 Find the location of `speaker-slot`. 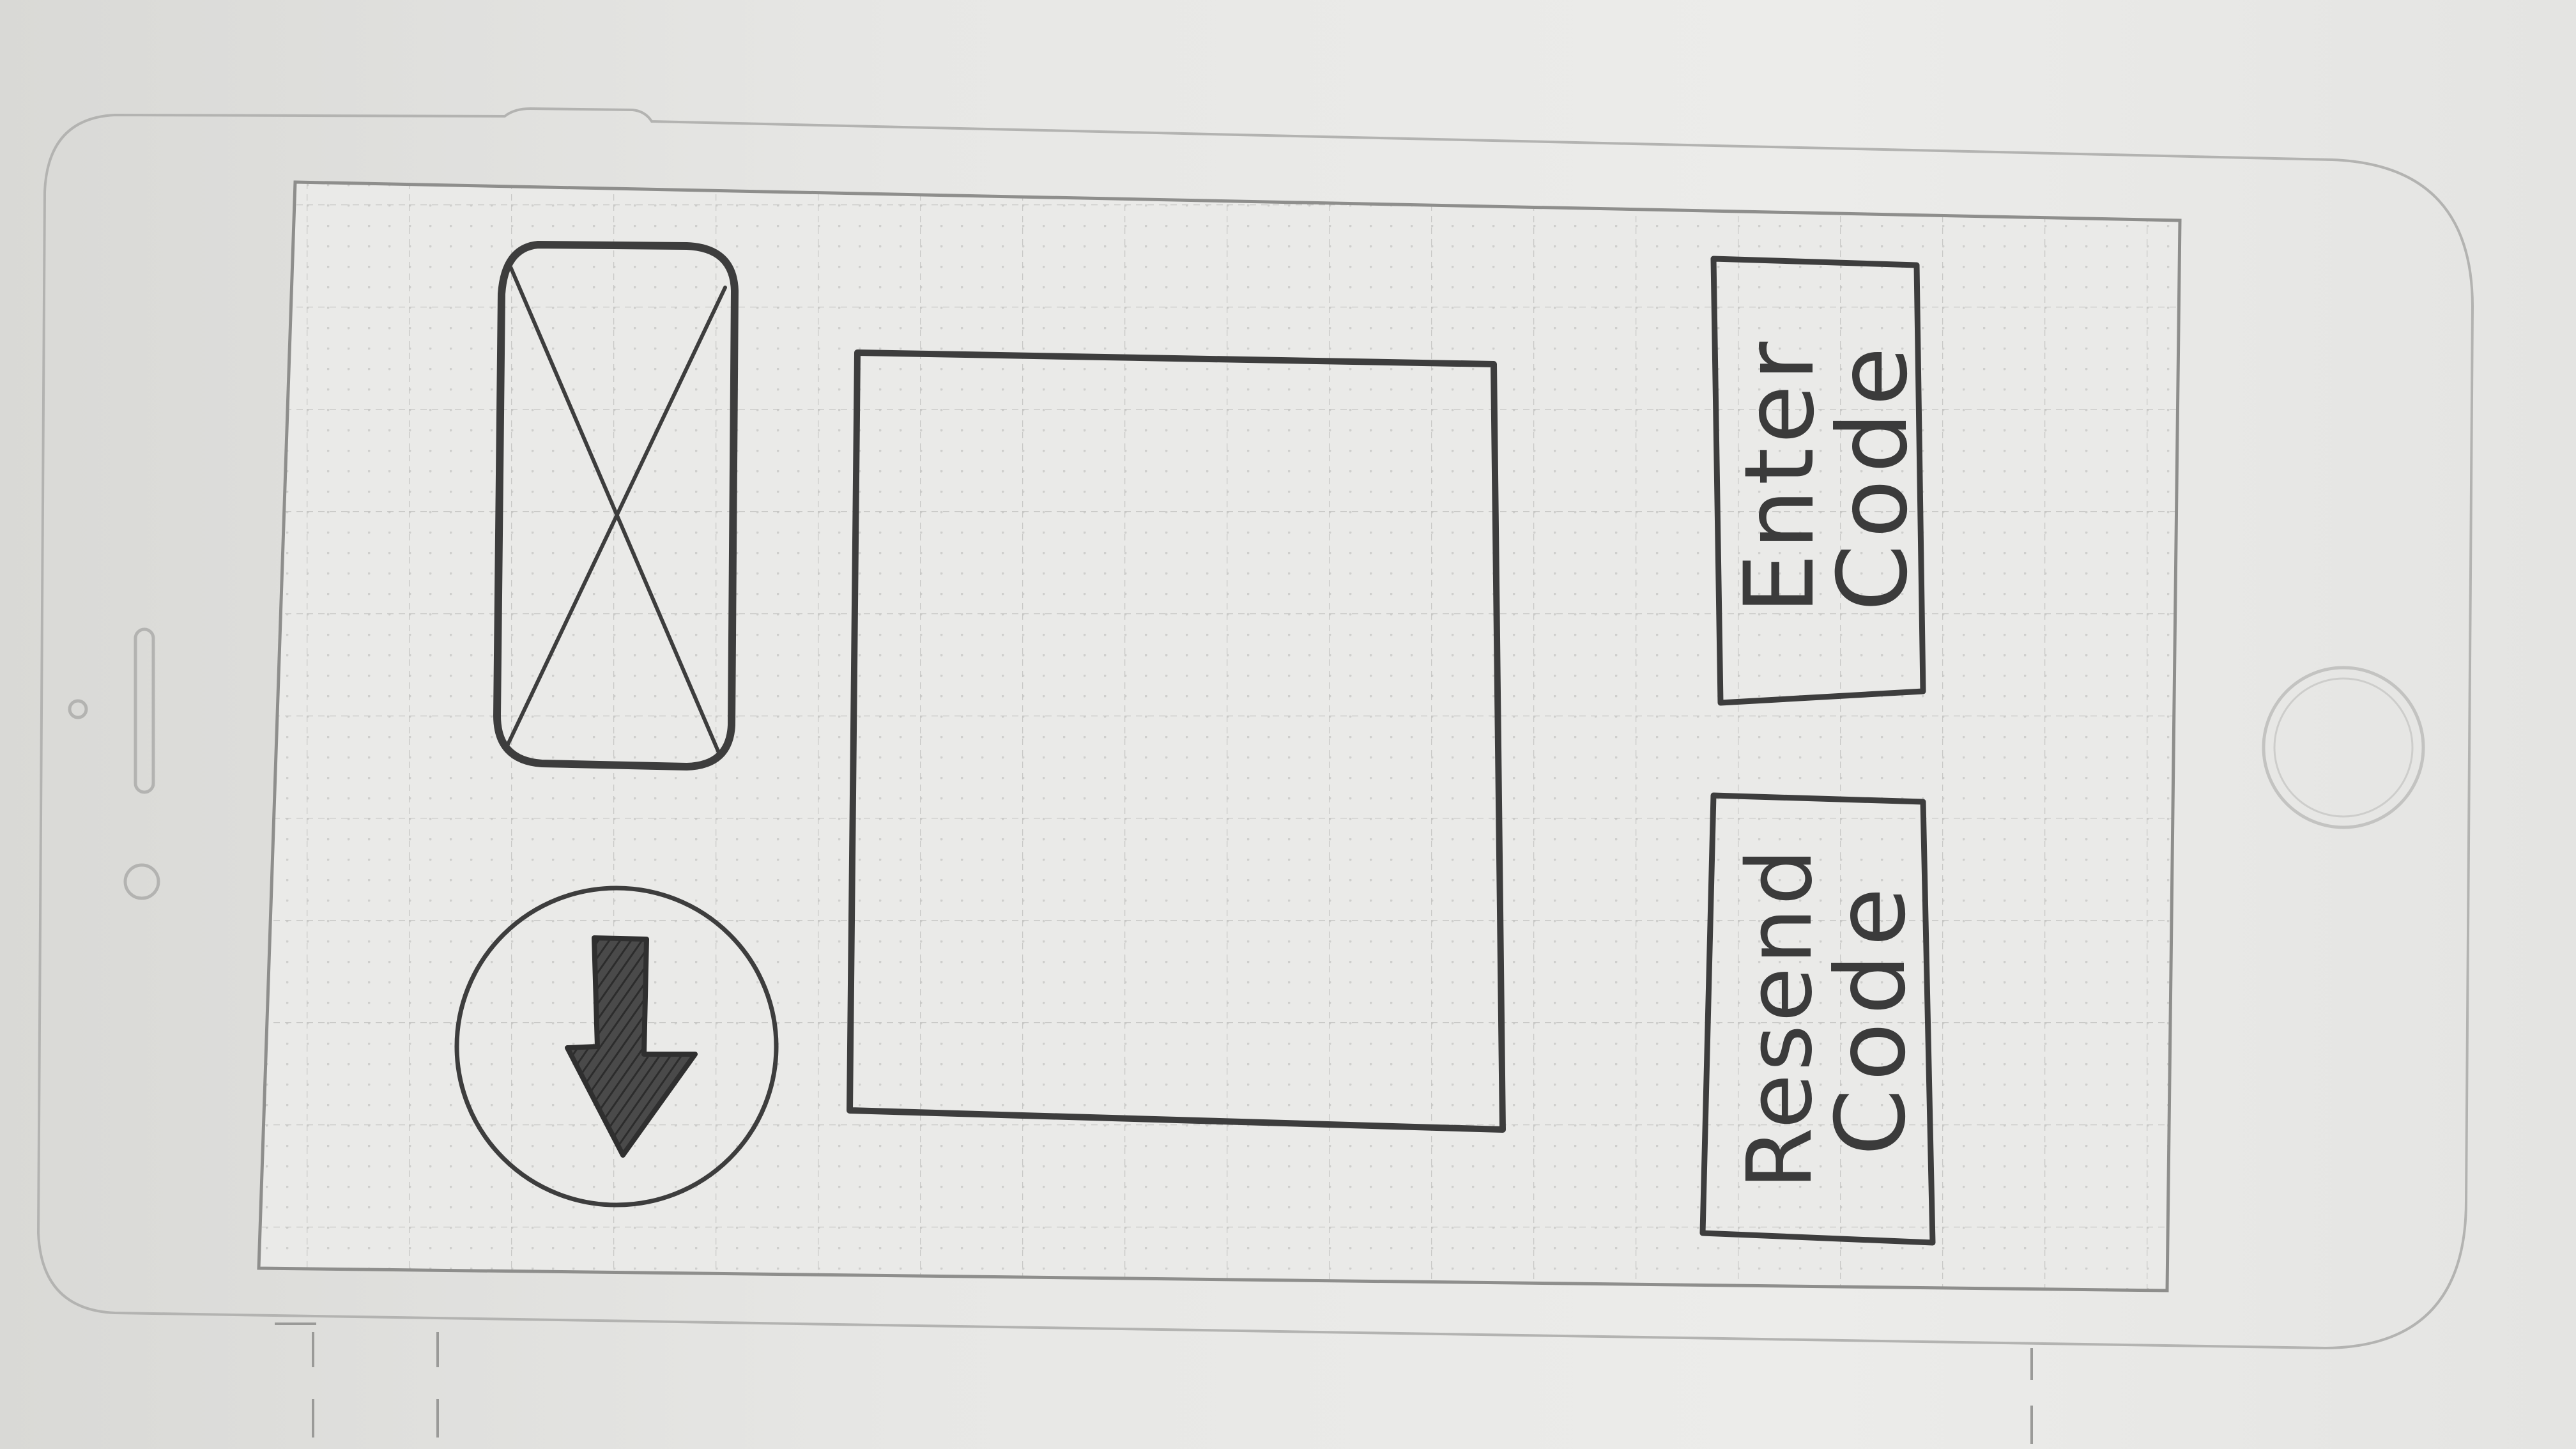

speaker-slot is located at coordinates (144, 710).